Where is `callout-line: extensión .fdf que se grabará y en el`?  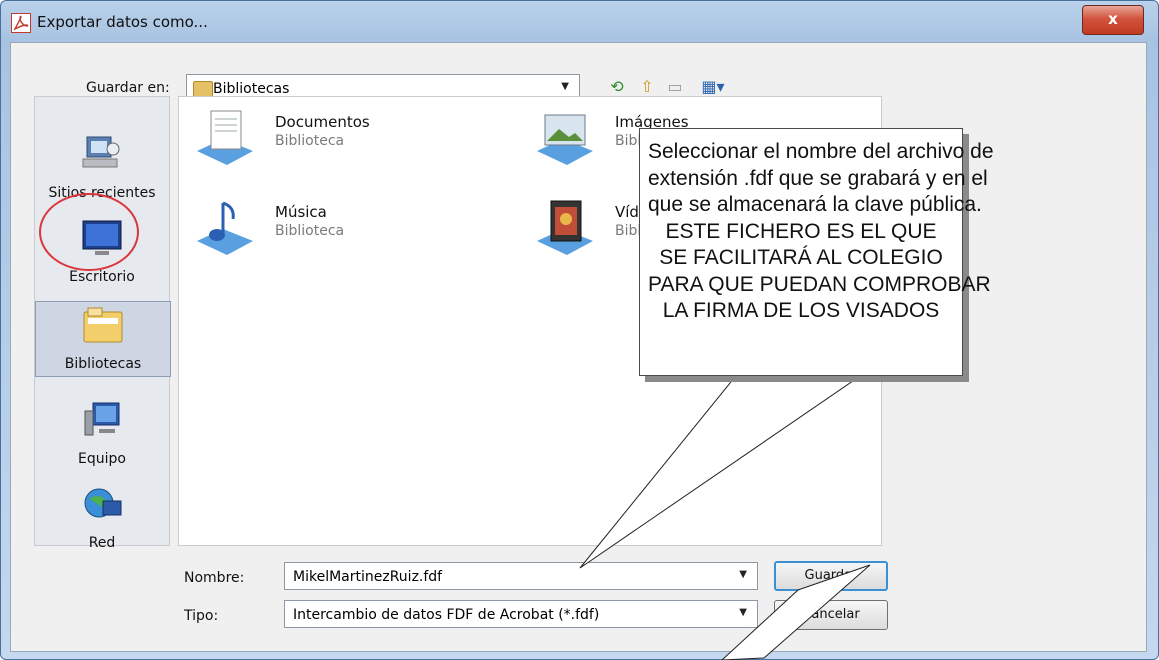 callout-line: extensión .fdf que se grabará y en el is located at coordinates (818, 178).